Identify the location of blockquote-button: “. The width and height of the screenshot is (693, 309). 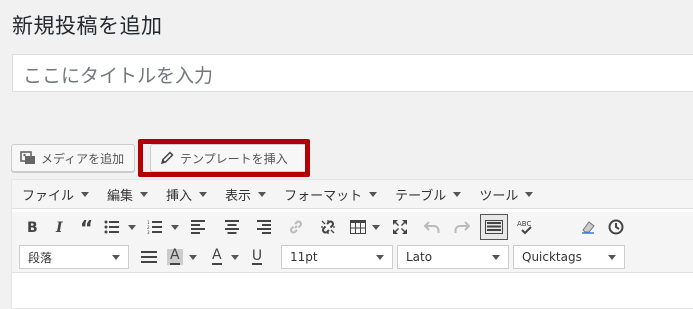
(88, 227).